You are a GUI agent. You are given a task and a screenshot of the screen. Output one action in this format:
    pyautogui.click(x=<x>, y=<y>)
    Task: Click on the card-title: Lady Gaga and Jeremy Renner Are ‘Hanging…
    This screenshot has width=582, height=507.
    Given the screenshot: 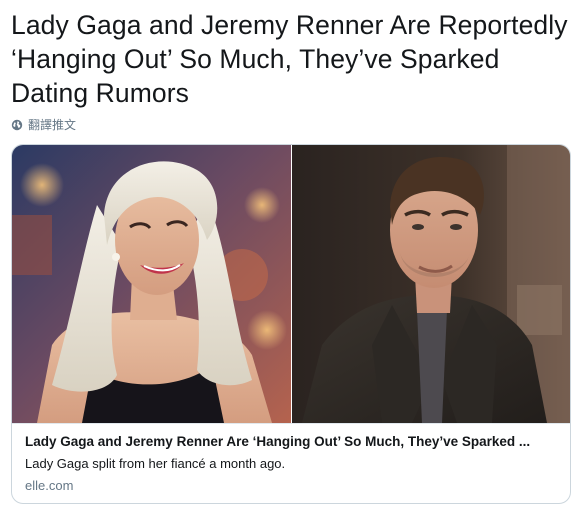 What is the action you would take?
    pyautogui.click(x=291, y=442)
    